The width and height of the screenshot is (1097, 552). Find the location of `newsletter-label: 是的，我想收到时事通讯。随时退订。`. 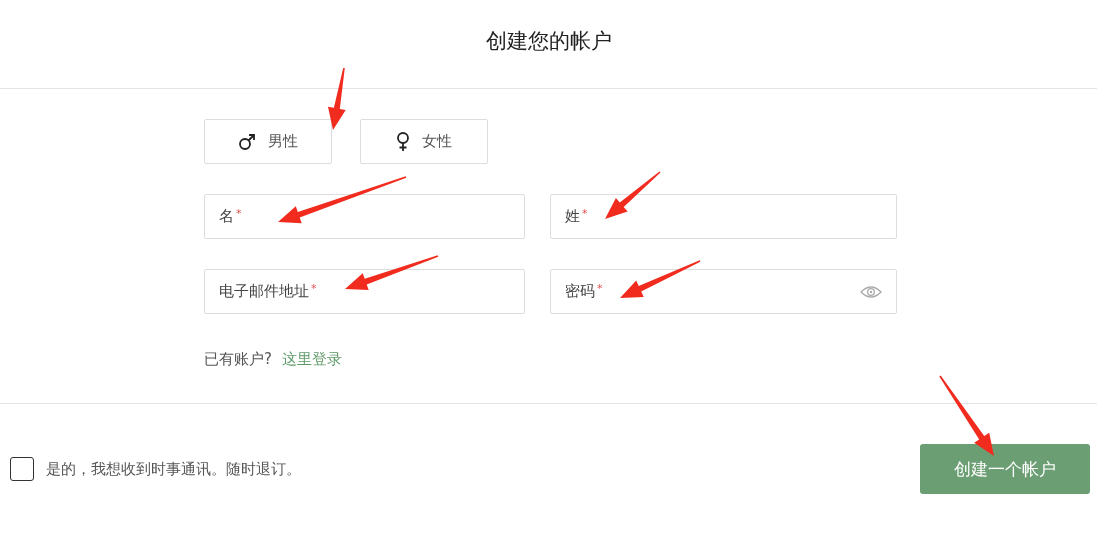

newsletter-label: 是的，我想收到时事通讯。随时退订。 is located at coordinates (173, 469).